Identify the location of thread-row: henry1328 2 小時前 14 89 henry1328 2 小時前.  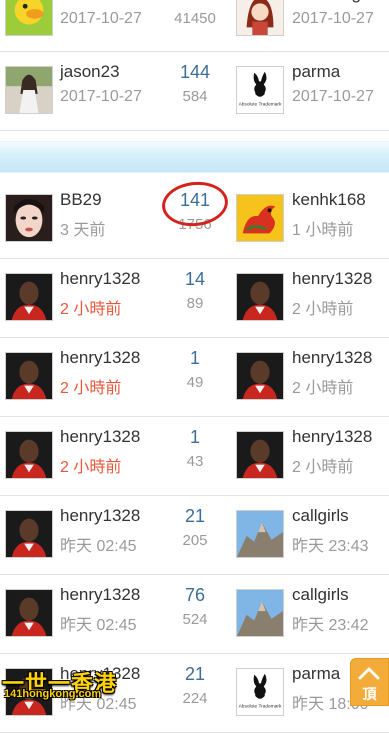
(194, 298).